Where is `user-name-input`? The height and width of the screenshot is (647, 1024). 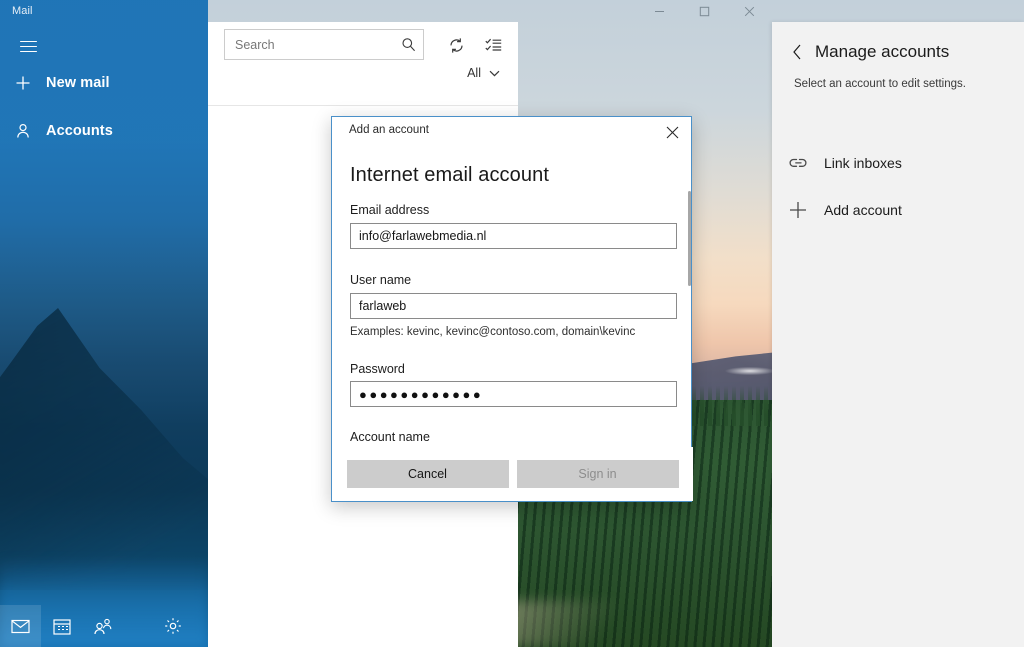
user-name-input is located at coordinates (513, 306).